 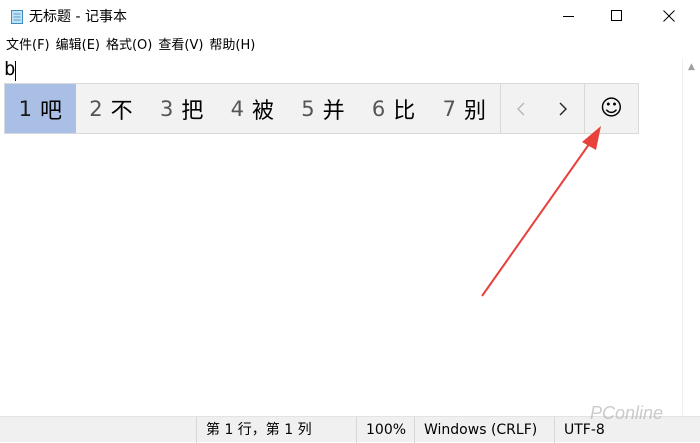 I want to click on line-ending: Windows (CRLF), so click(x=489, y=430).